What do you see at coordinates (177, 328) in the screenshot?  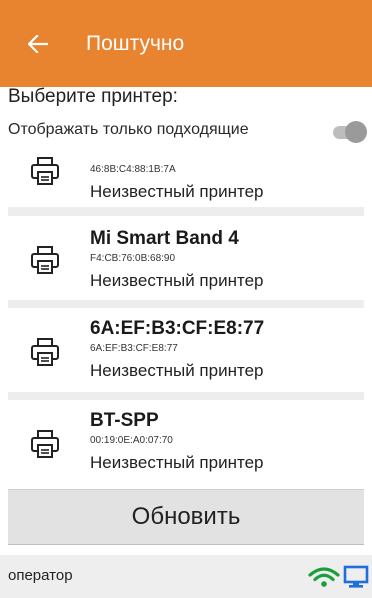 I see `printer-name: 6A:EF:B3:CF:E8:77` at bounding box center [177, 328].